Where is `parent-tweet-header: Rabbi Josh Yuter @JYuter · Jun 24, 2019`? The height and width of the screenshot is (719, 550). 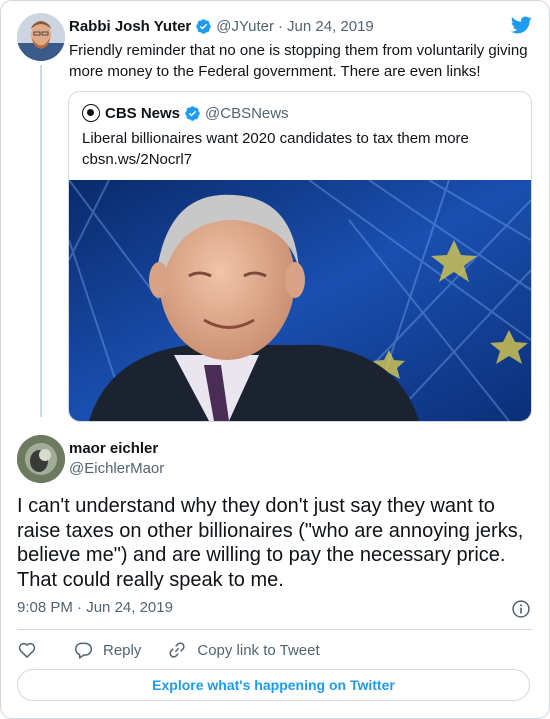 parent-tweet-header: Rabbi Josh Yuter @JYuter · Jun 24, 2019 is located at coordinates (221, 26).